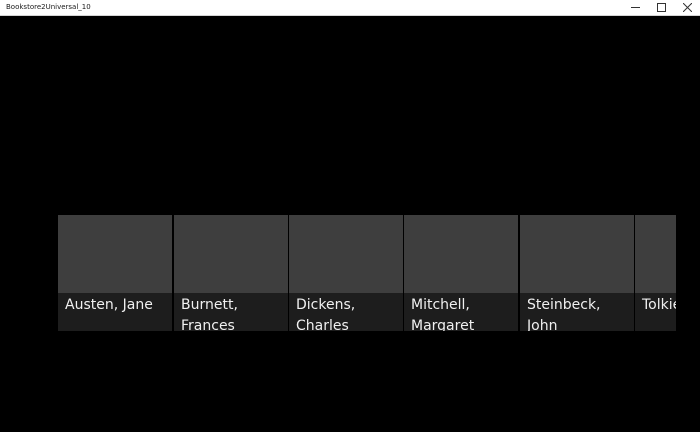 The height and width of the screenshot is (432, 700). I want to click on window-controls, so click(661, 7).